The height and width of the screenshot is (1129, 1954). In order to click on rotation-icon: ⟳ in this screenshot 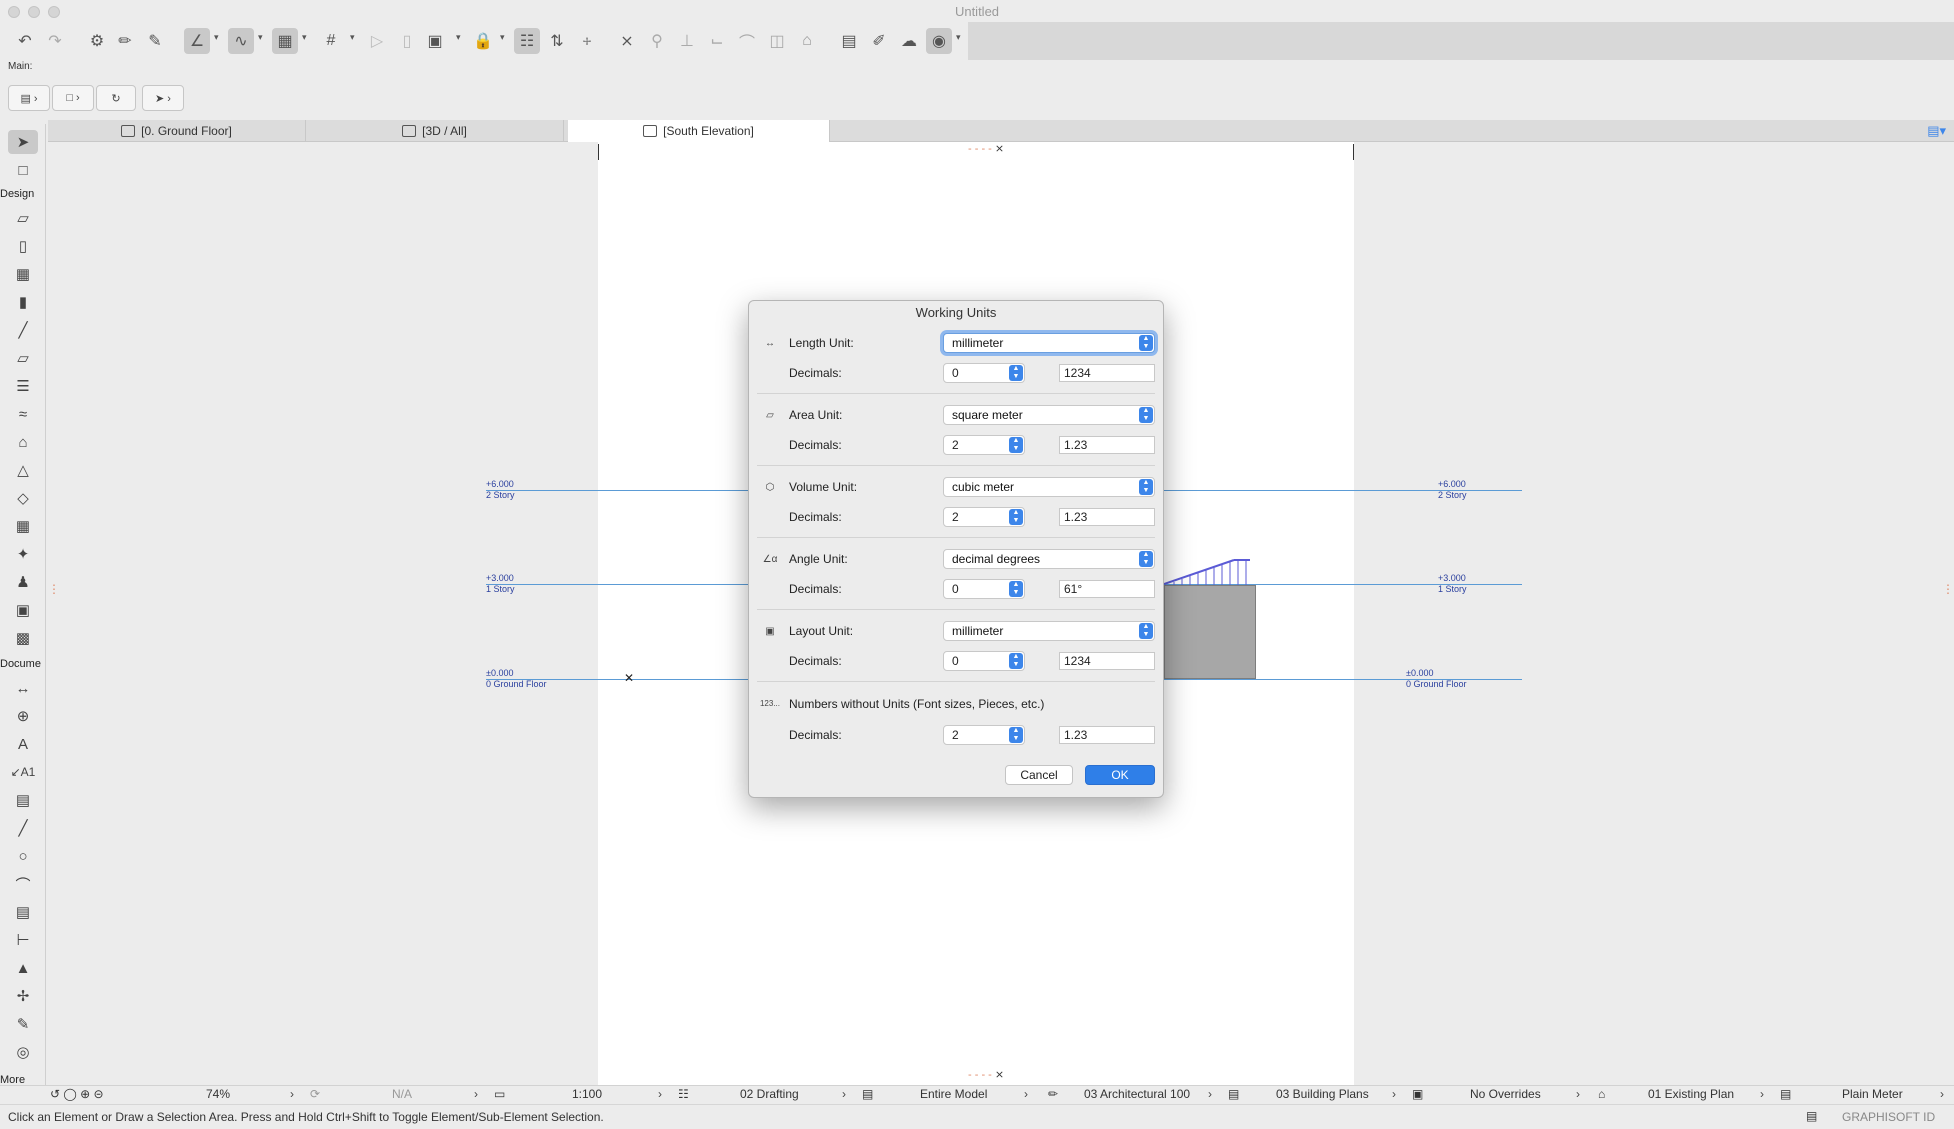, I will do `click(315, 1094)`.